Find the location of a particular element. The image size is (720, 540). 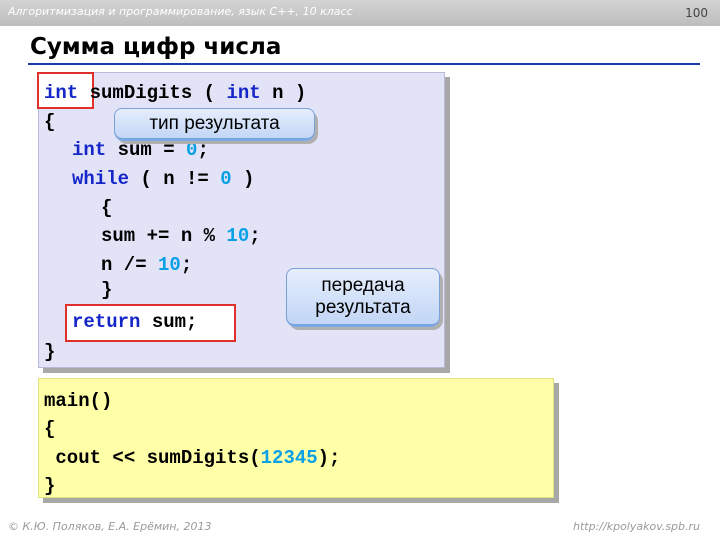

func-line-signature: int sumDigits ( int n ) is located at coordinates (175, 93).